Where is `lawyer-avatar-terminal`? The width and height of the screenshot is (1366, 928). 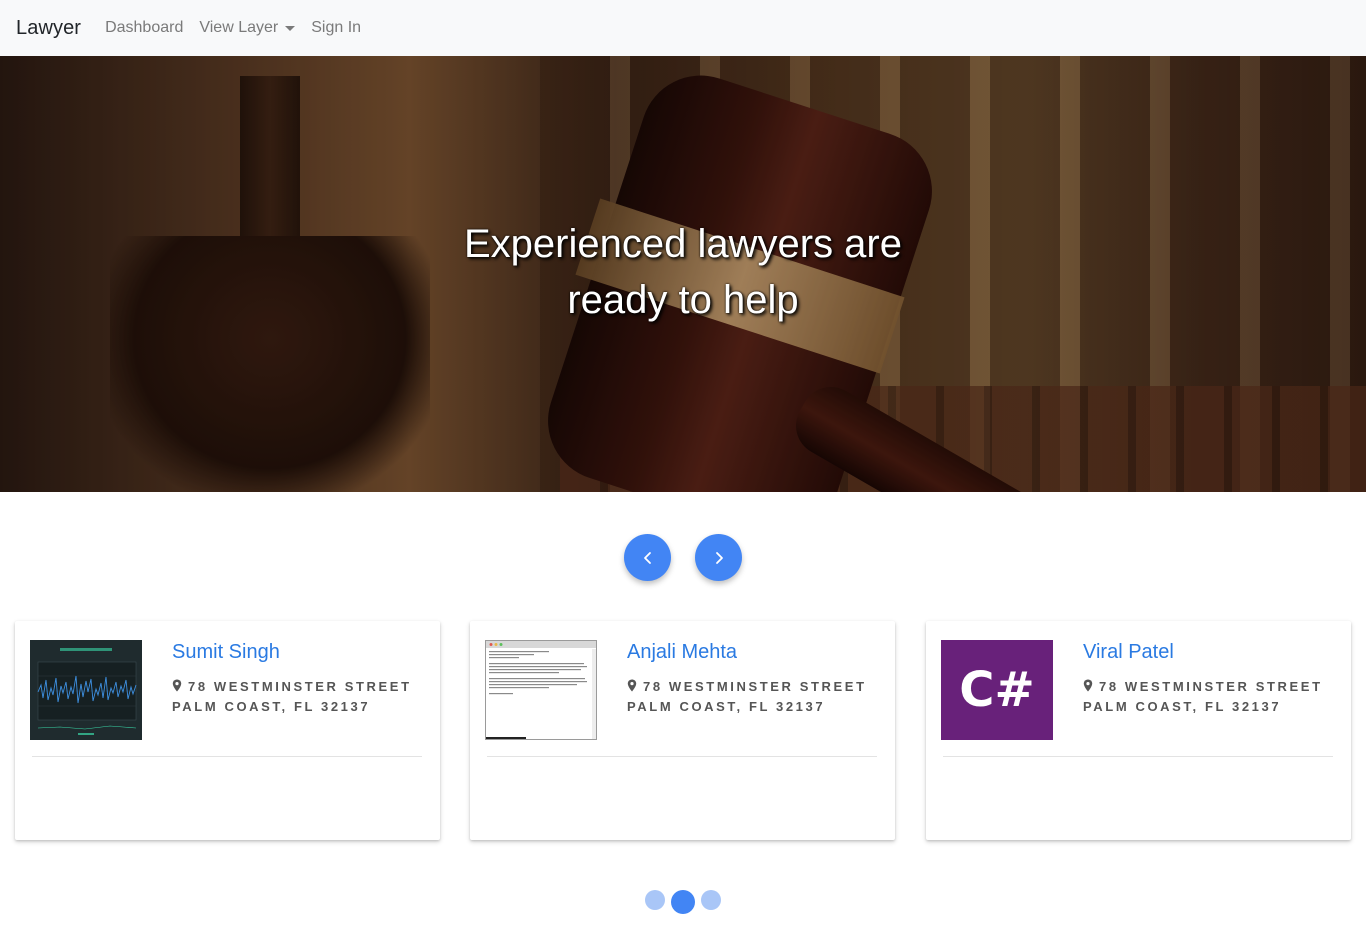
lawyer-avatar-terminal is located at coordinates (541, 690).